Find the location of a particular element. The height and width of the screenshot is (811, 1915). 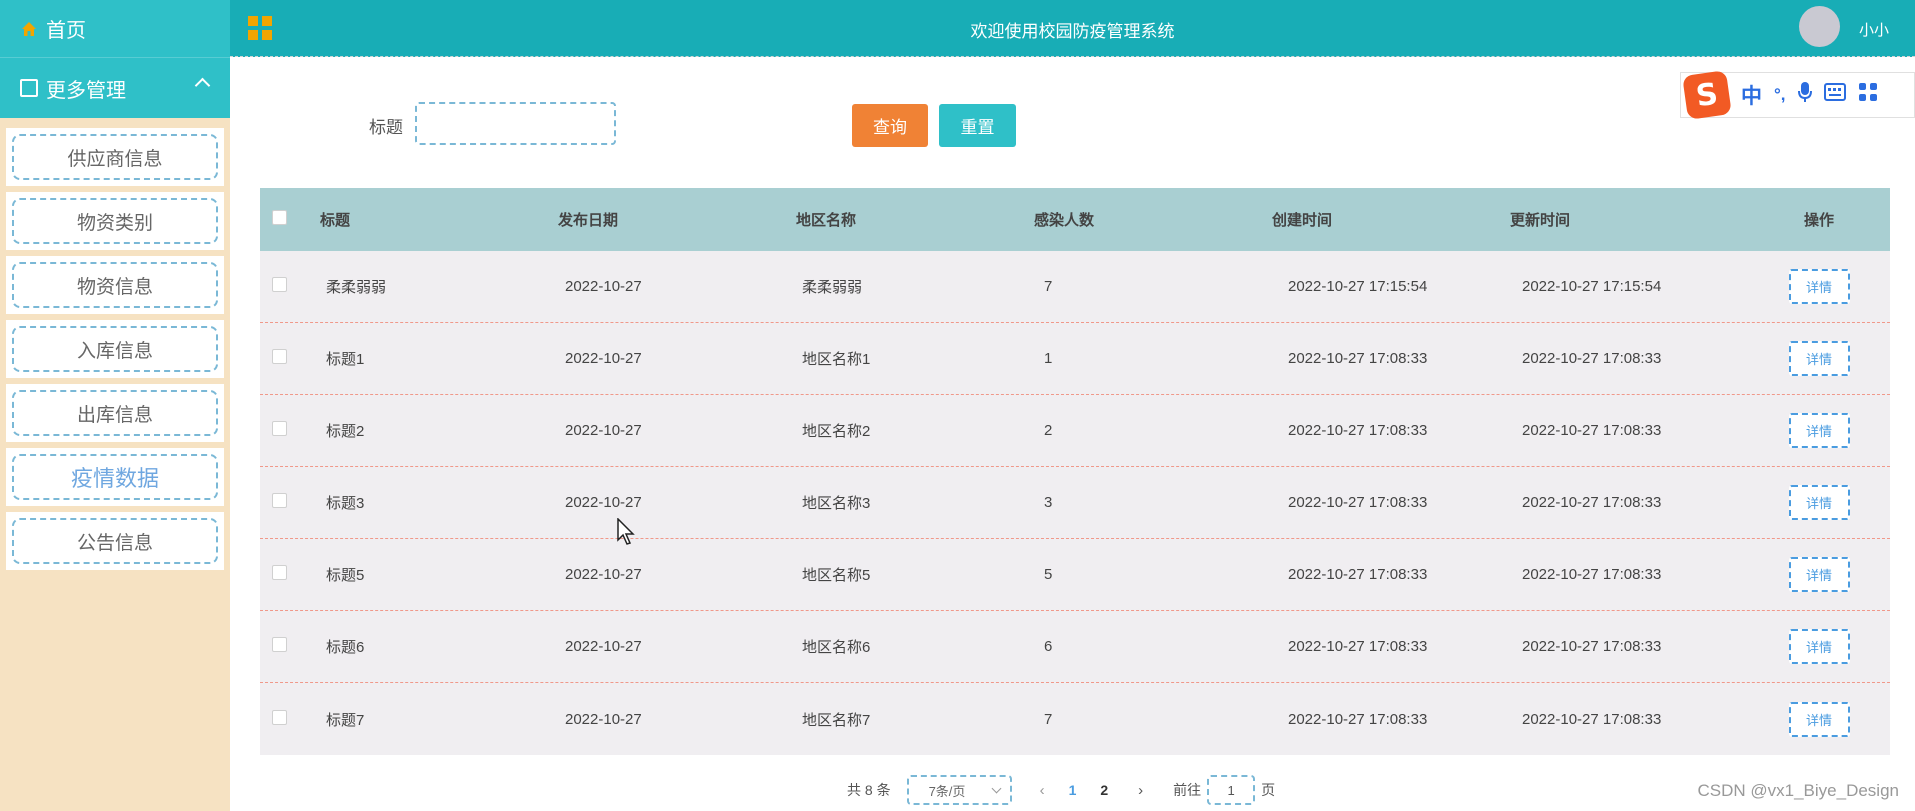

goto-suffix: 页 is located at coordinates (1268, 790).